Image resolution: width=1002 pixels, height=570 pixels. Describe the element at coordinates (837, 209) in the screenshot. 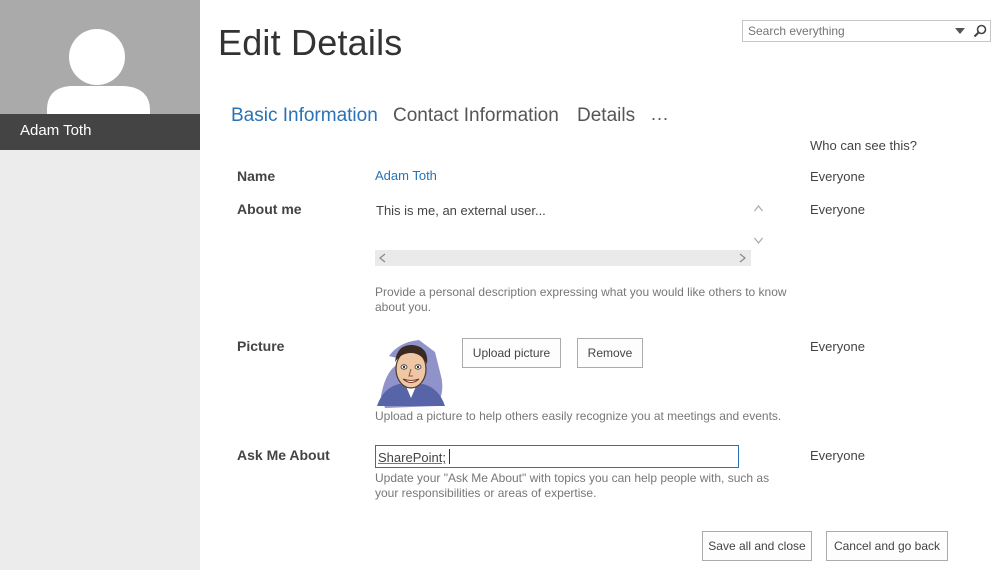

I see `about-me-visibility: Everyone` at that location.